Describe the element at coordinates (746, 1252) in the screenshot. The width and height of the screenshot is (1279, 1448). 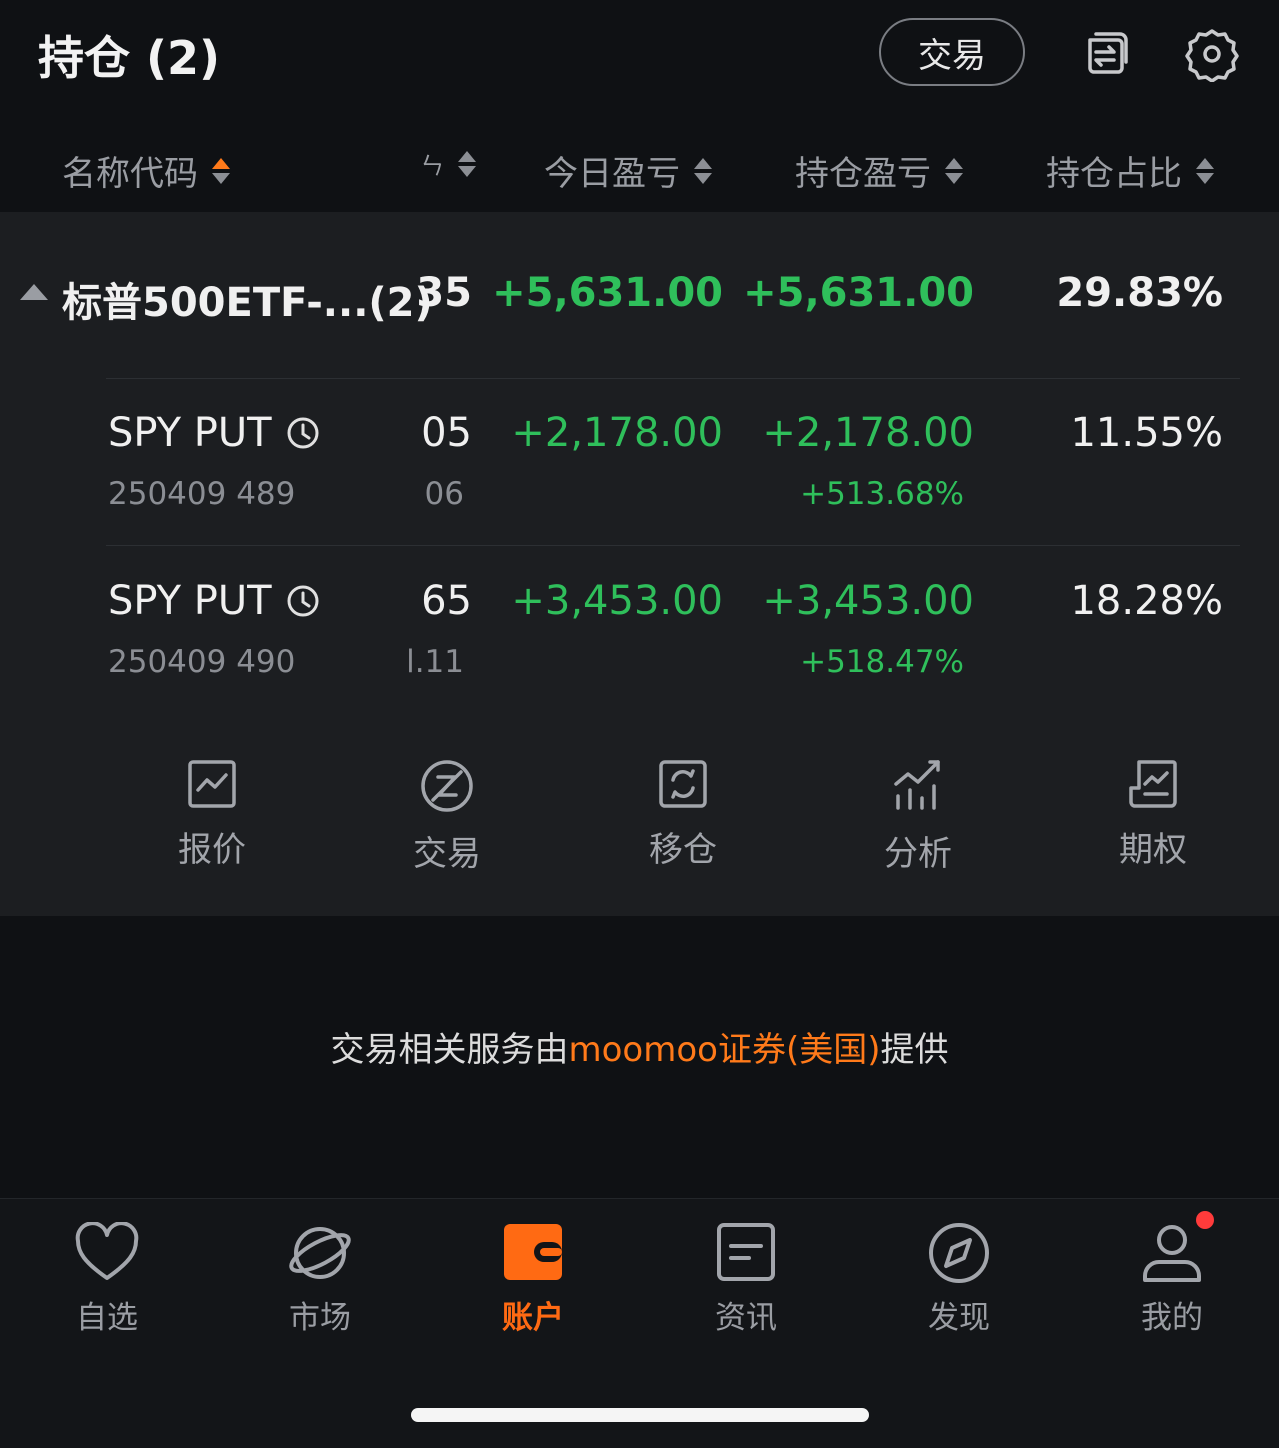
I see `news-icon` at that location.